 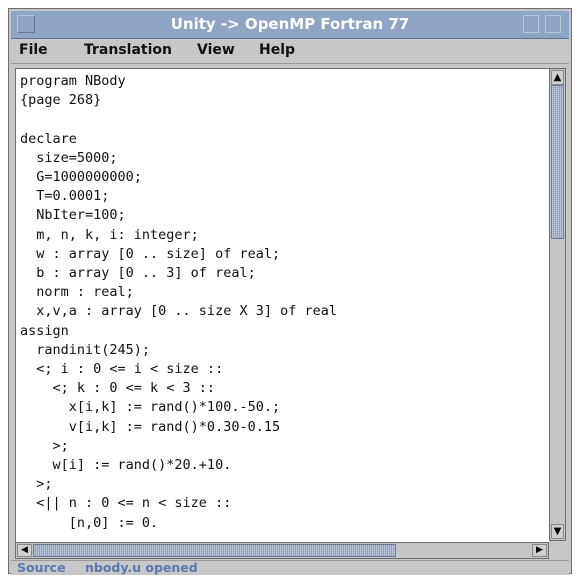 I want to click on status-mode: Source, so click(x=41, y=567).